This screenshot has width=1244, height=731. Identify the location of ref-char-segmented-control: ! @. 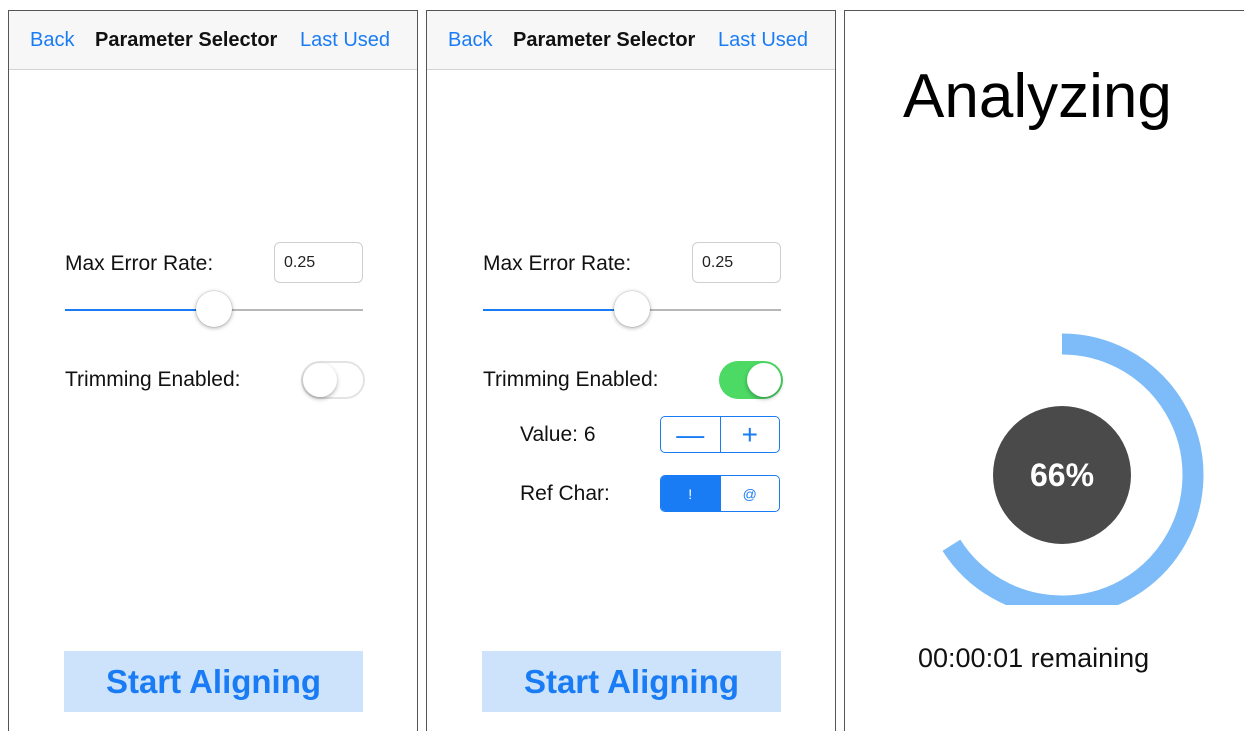
(720, 493).